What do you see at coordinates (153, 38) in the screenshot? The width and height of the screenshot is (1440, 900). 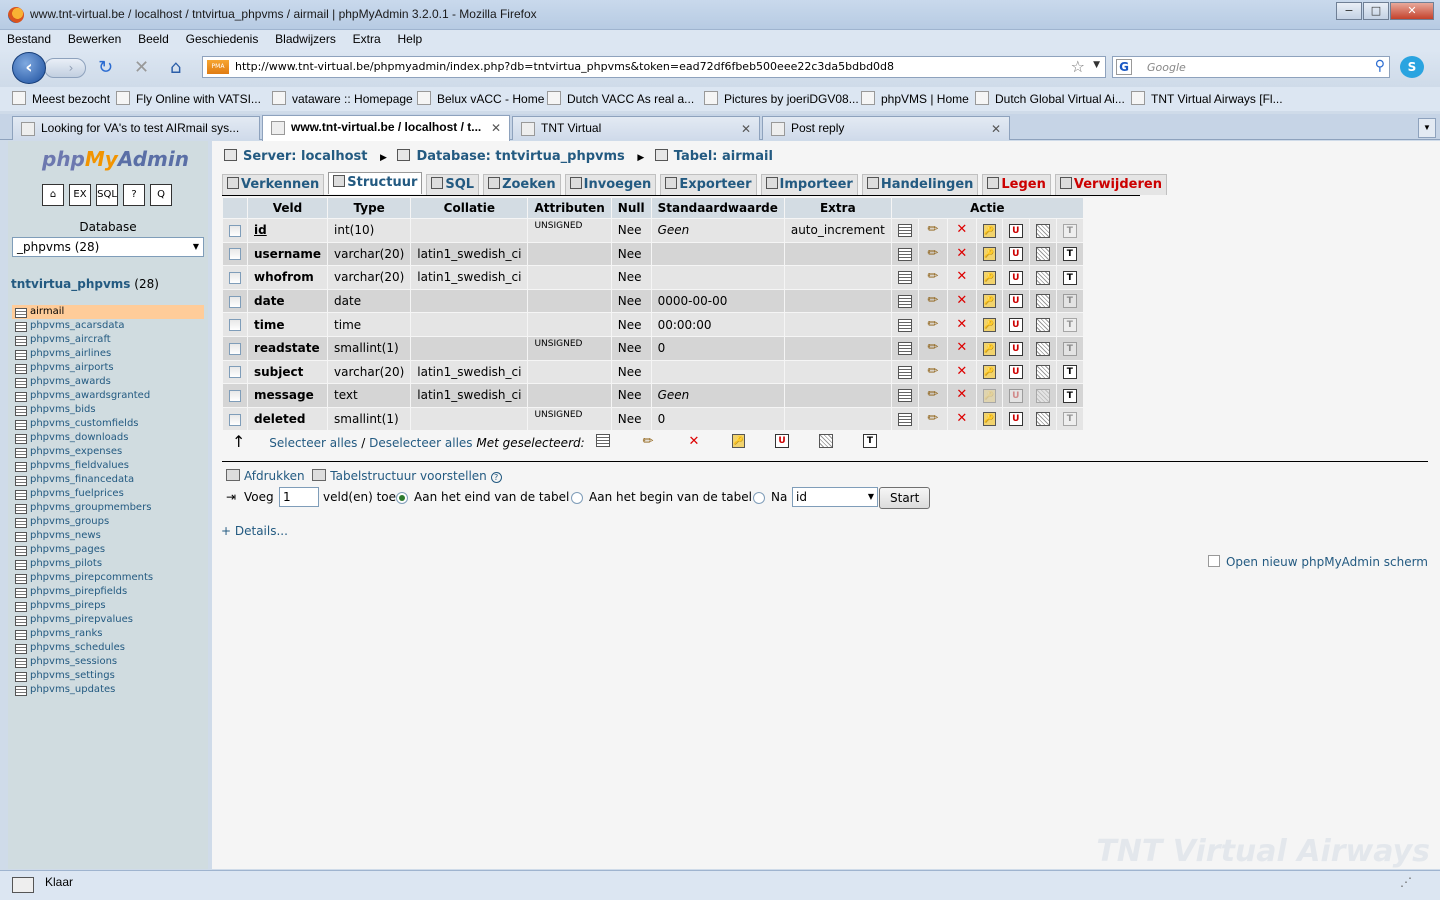 I see `menu-beeld: Beeld` at bounding box center [153, 38].